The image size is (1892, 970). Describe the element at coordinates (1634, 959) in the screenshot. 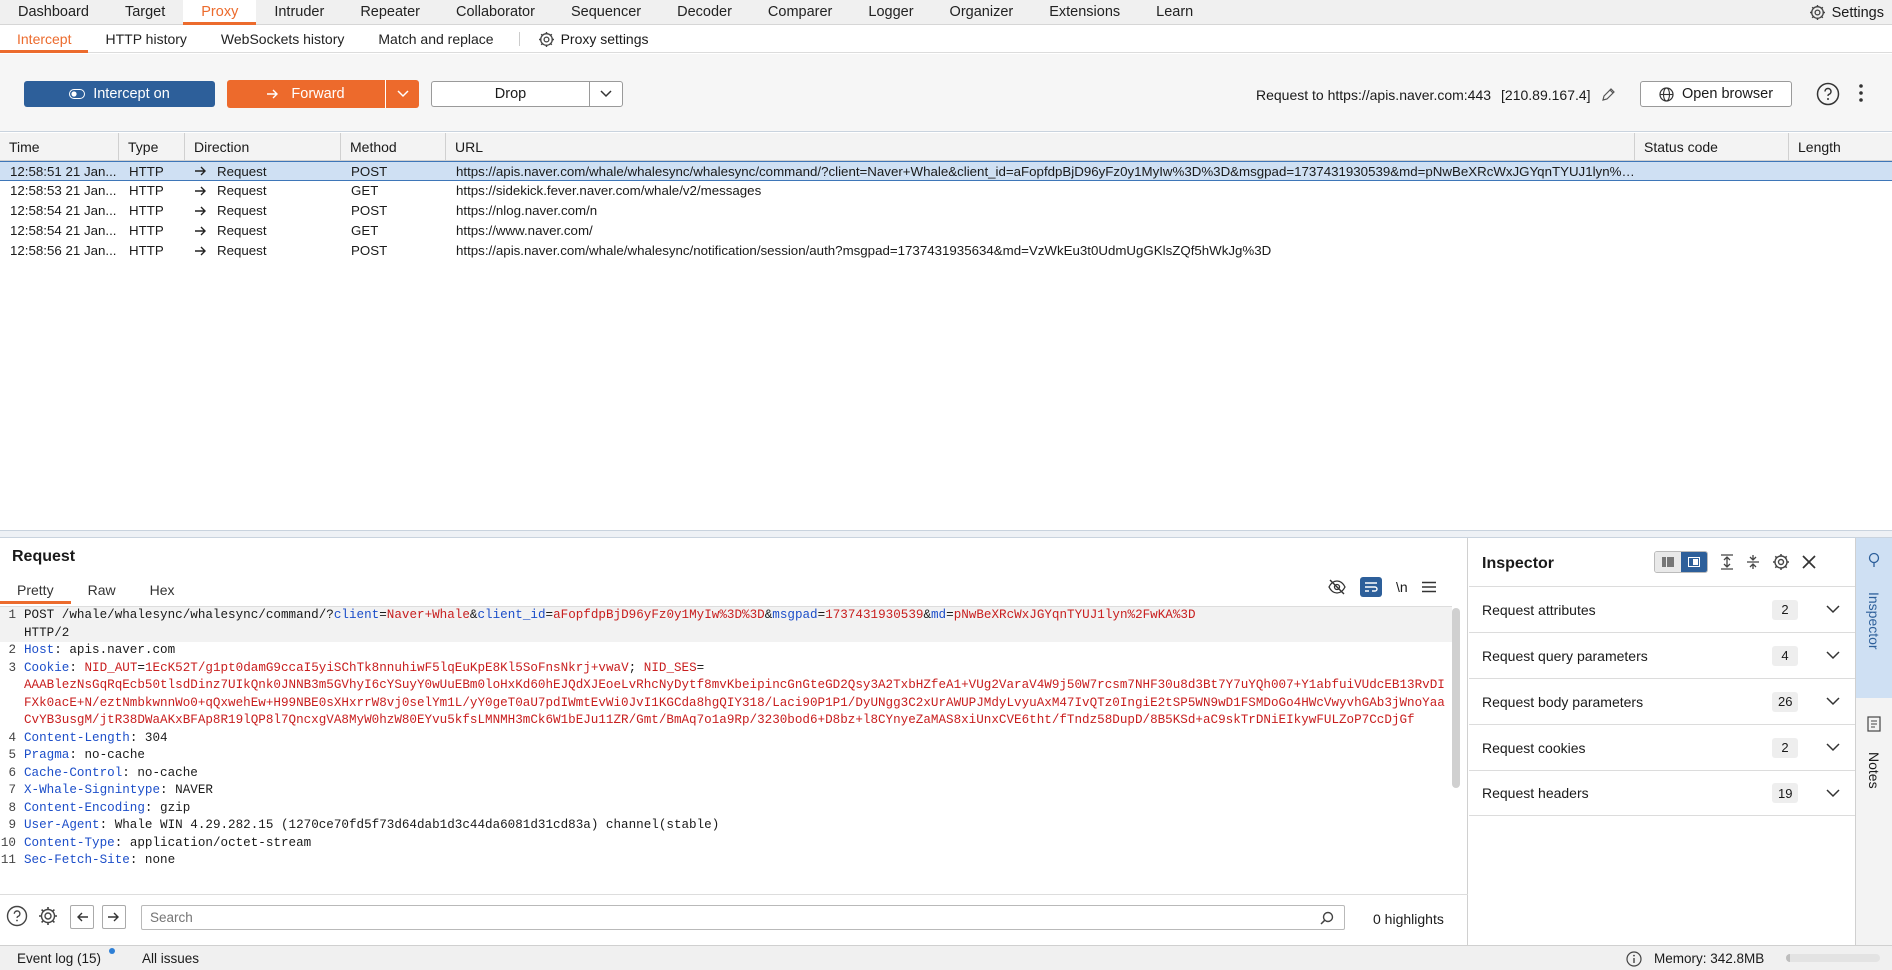

I see `info-icon` at that location.